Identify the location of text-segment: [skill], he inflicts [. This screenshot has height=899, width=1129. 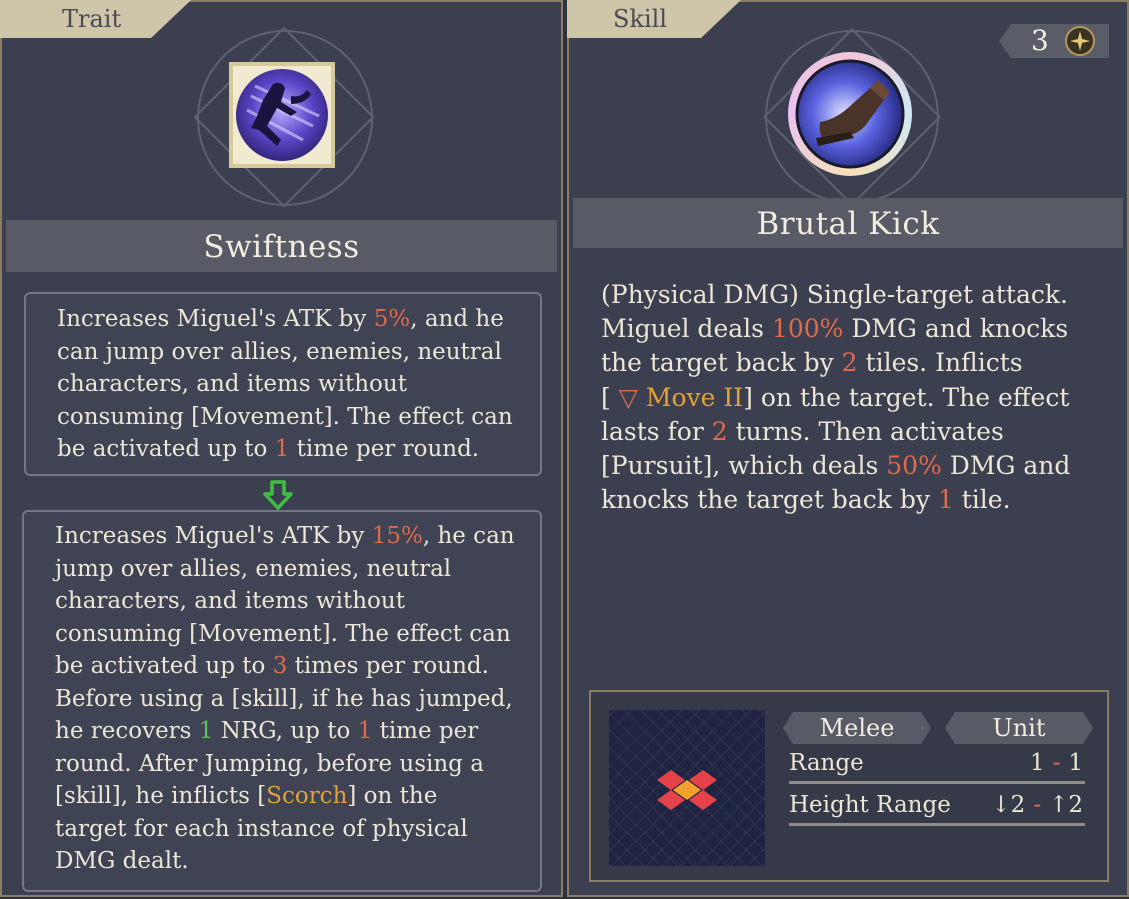
(161, 796).